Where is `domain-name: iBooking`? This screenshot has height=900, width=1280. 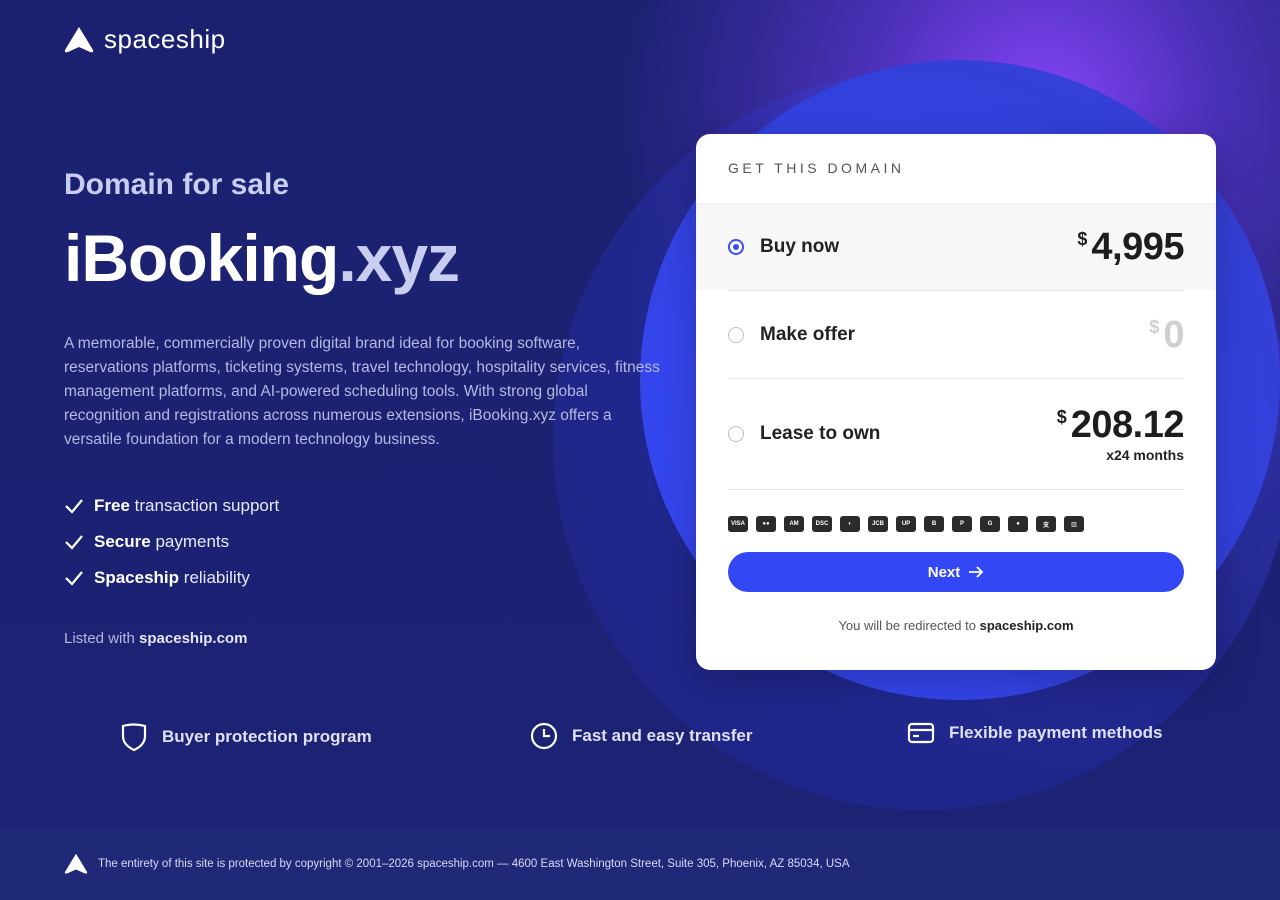
domain-name: iBooking is located at coordinates (201, 258).